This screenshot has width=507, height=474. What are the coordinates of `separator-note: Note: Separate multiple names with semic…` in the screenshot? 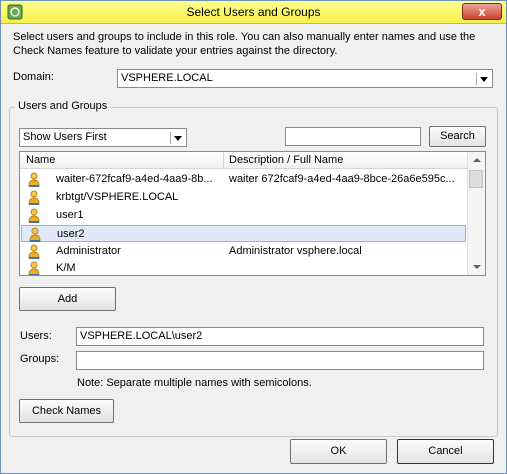 It's located at (194, 383).